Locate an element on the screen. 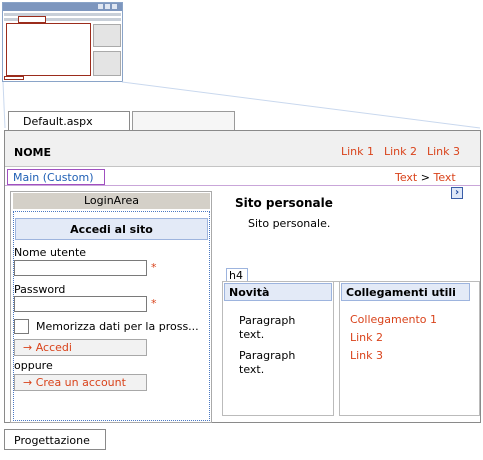 The height and width of the screenshot is (460, 483). header-link-2: Link 2 is located at coordinates (400, 151).